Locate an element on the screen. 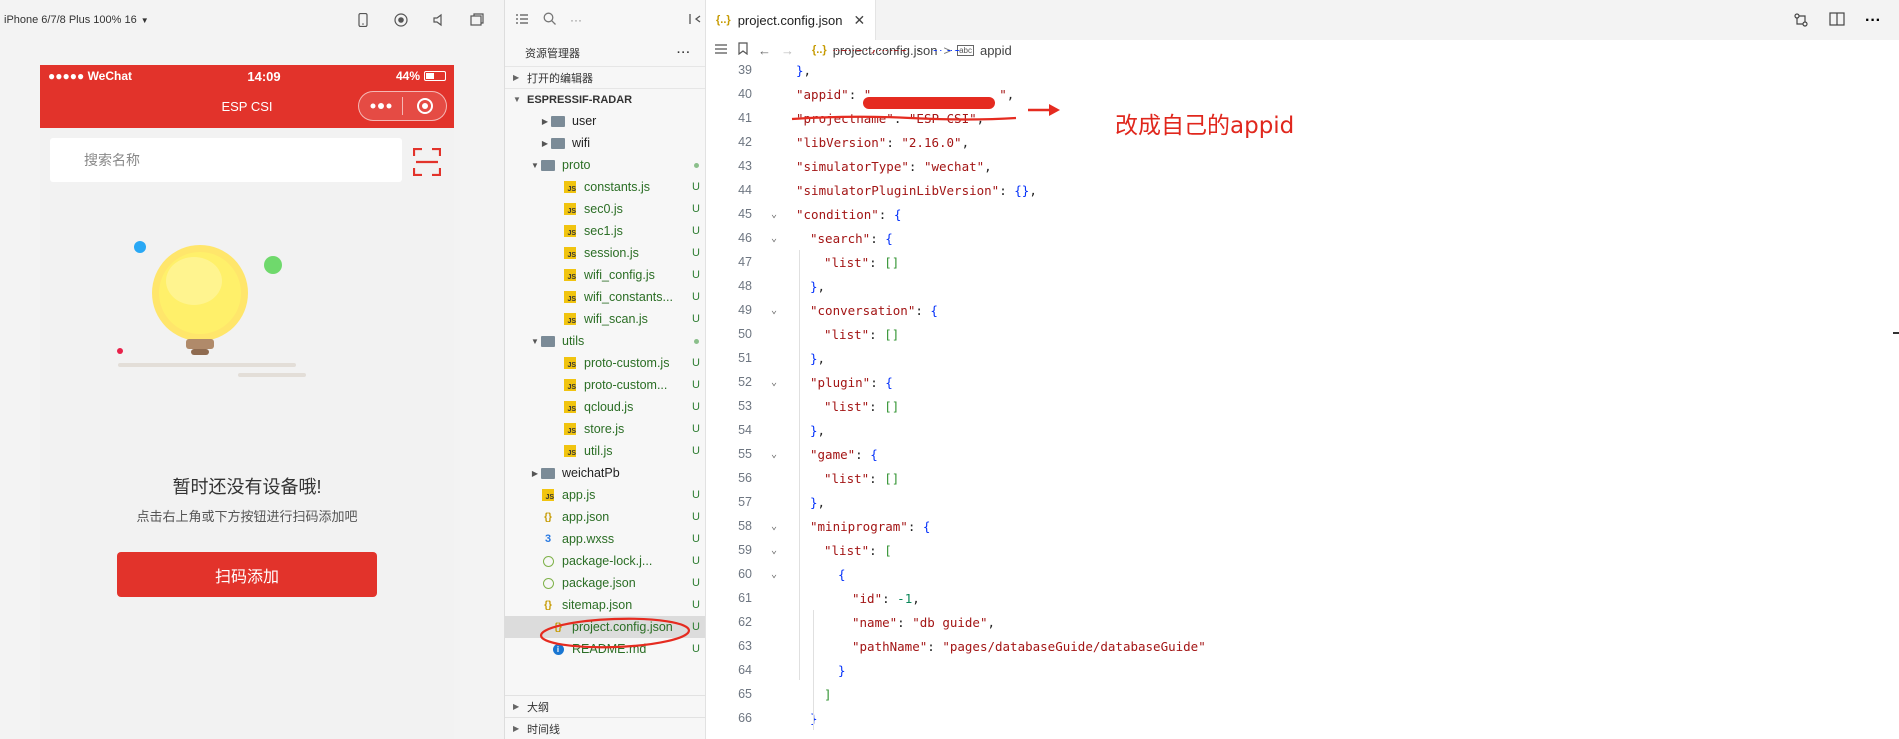 The width and height of the screenshot is (1899, 739). tree-item: JS qcloud.js U is located at coordinates (605, 407).